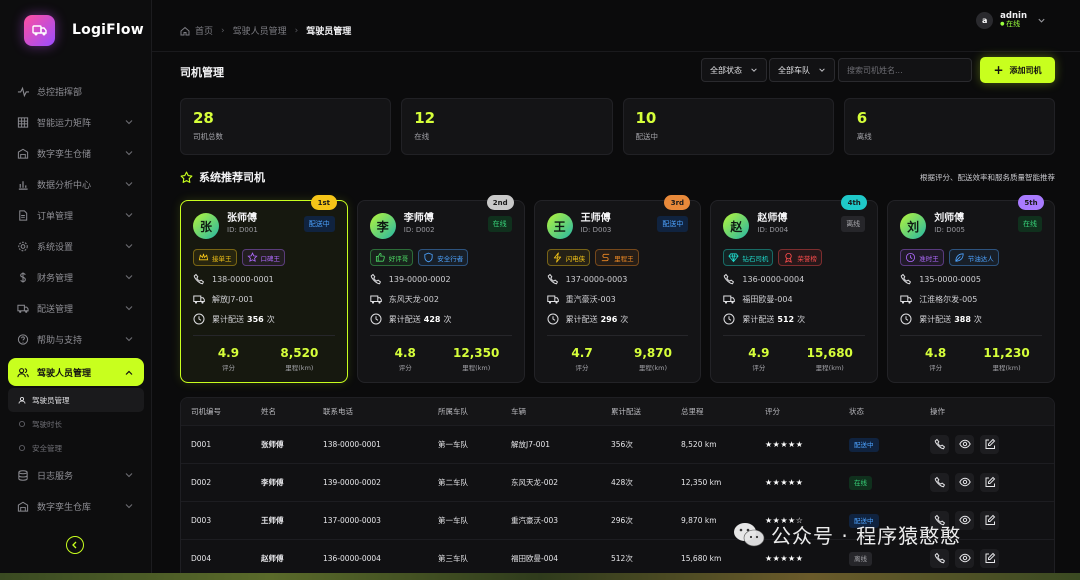  What do you see at coordinates (616, 26) in the screenshot?
I see `top-header: 首页 › 驾驶人员管理 › 驾驶员管理 a adnin 在线` at bounding box center [616, 26].